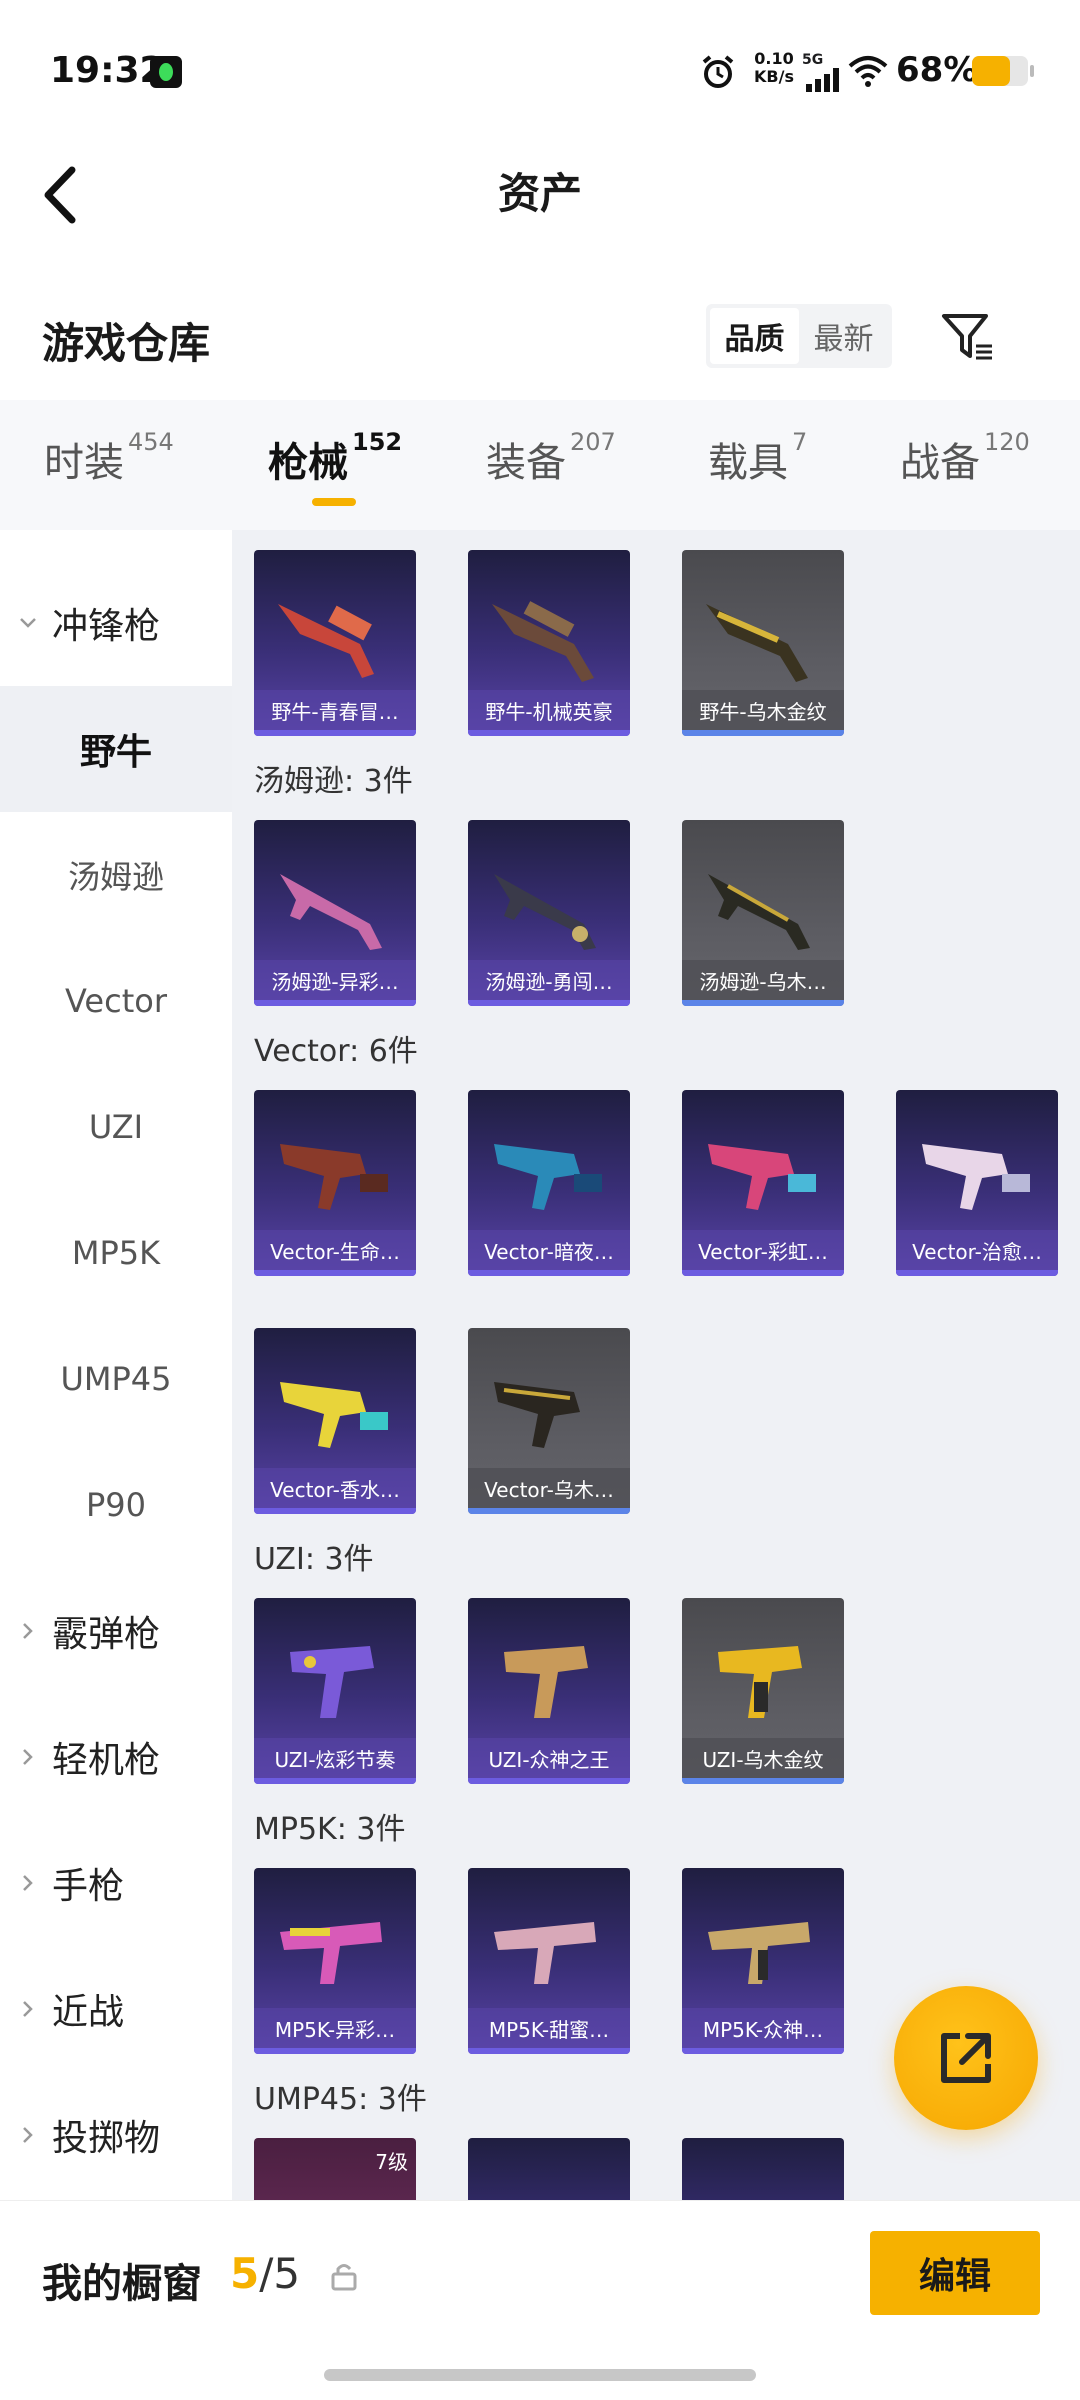 This screenshot has width=1080, height=2400. Describe the element at coordinates (116, 1883) in the screenshot. I see `sidebar-item-pistol: 手枪` at that location.